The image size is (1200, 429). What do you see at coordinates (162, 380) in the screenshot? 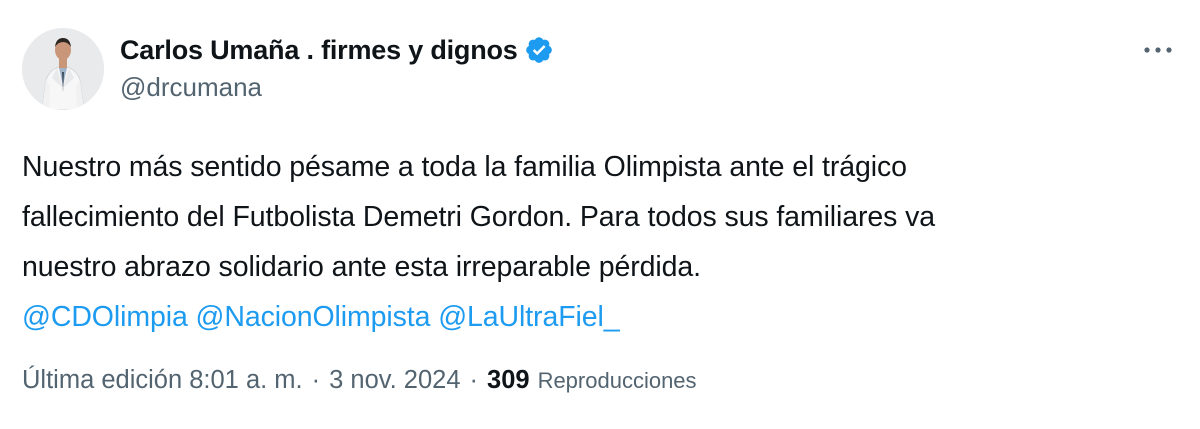
I see `edited-time-link: Última edición 8:01 a. m.` at bounding box center [162, 380].